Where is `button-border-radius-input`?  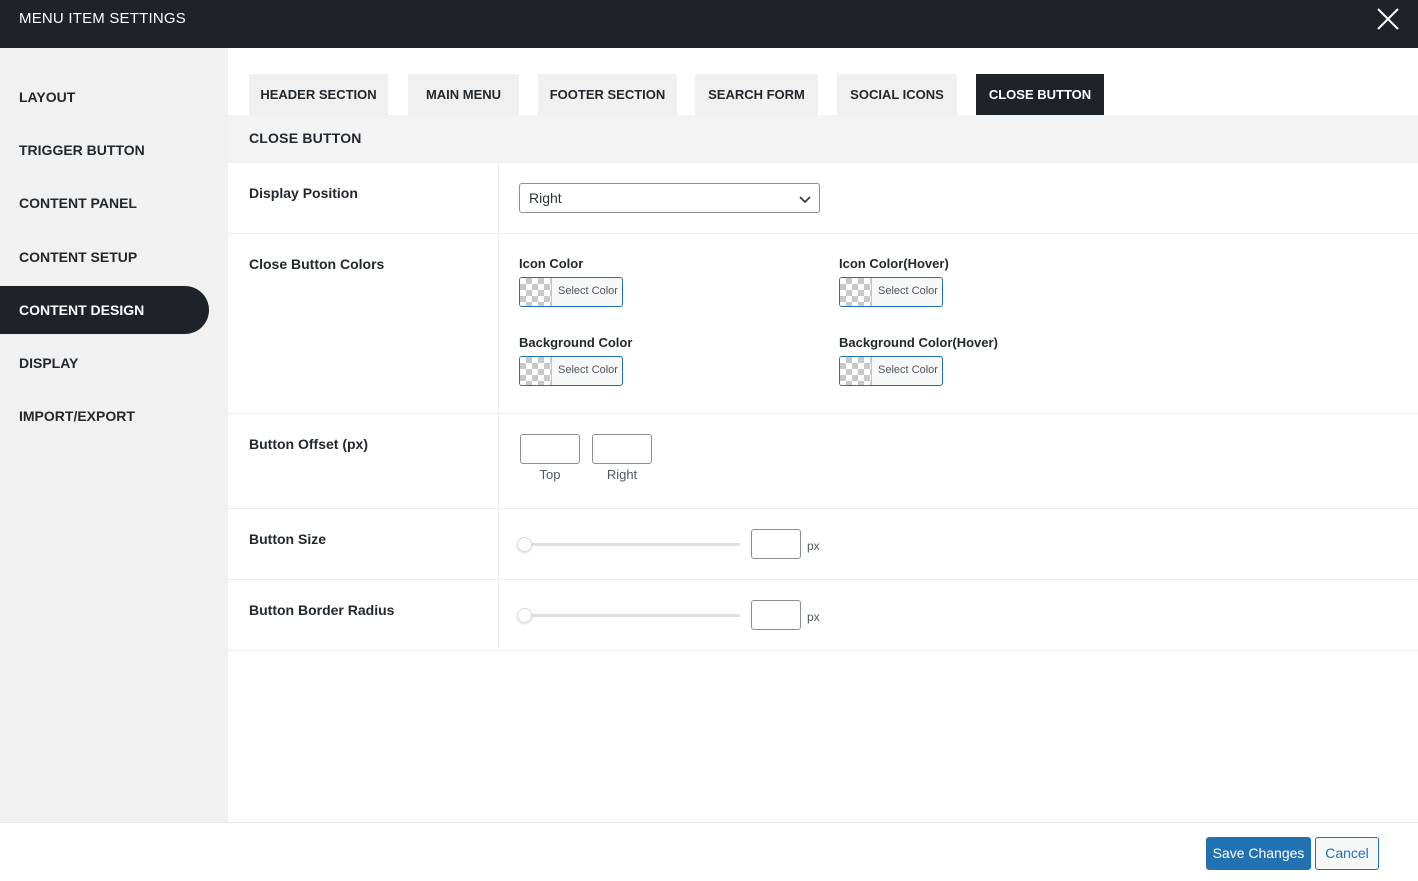 button-border-radius-input is located at coordinates (776, 615).